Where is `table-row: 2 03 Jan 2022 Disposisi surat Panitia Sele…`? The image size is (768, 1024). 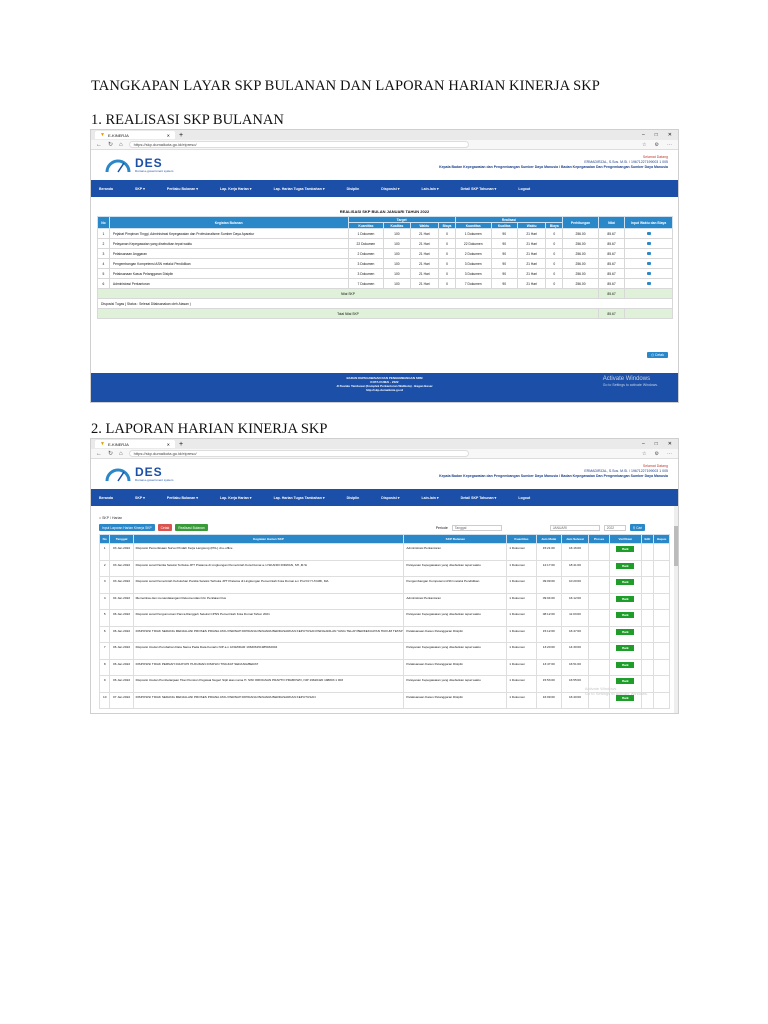 table-row: 2 03 Jan 2022 Disposisi surat Panitia Sele… is located at coordinates (384, 568).